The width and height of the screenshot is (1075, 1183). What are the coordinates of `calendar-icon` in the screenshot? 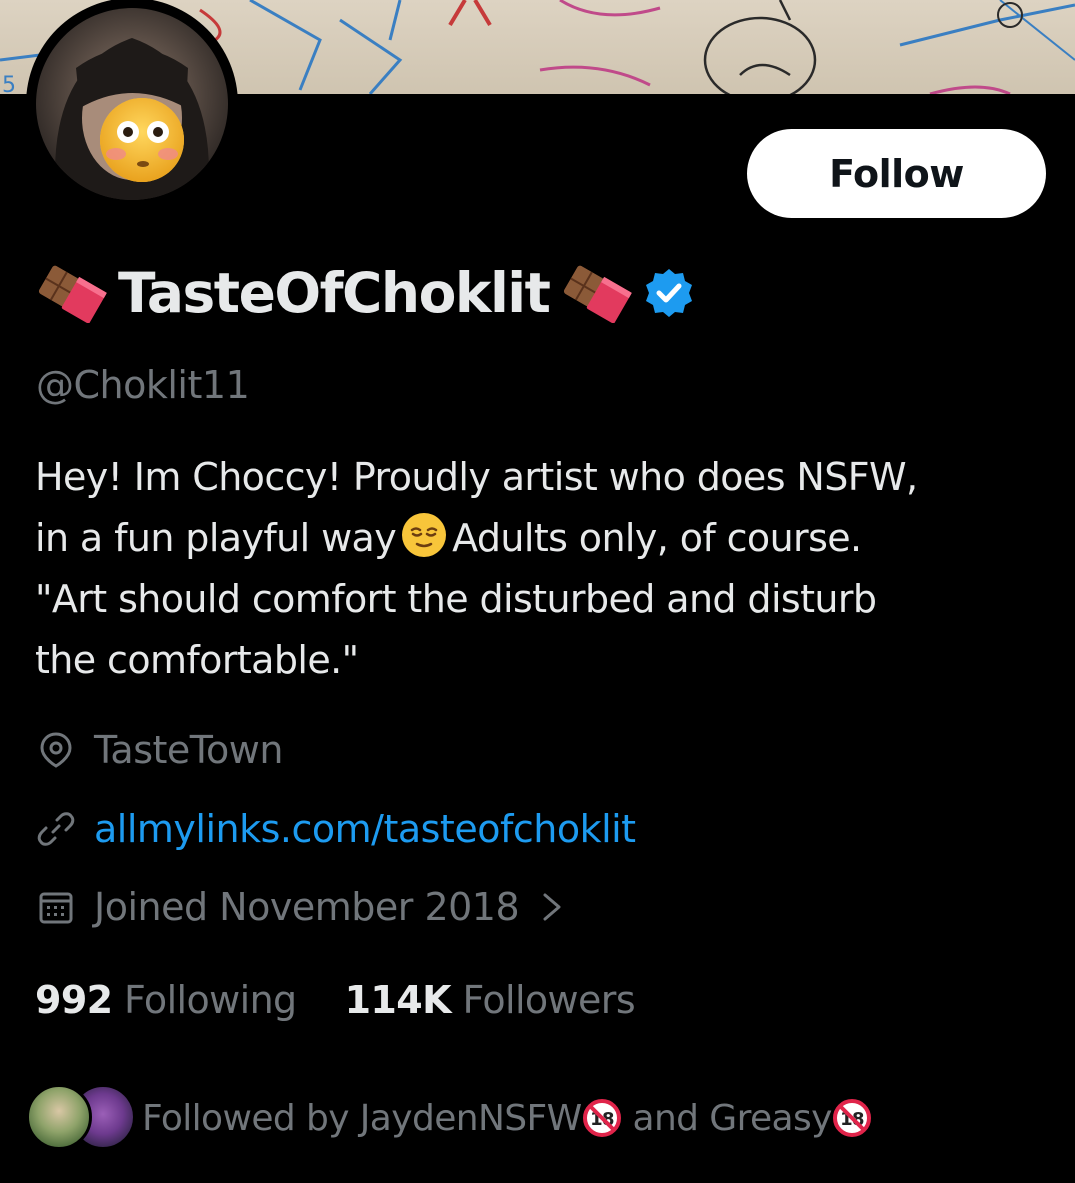 It's located at (56, 908).